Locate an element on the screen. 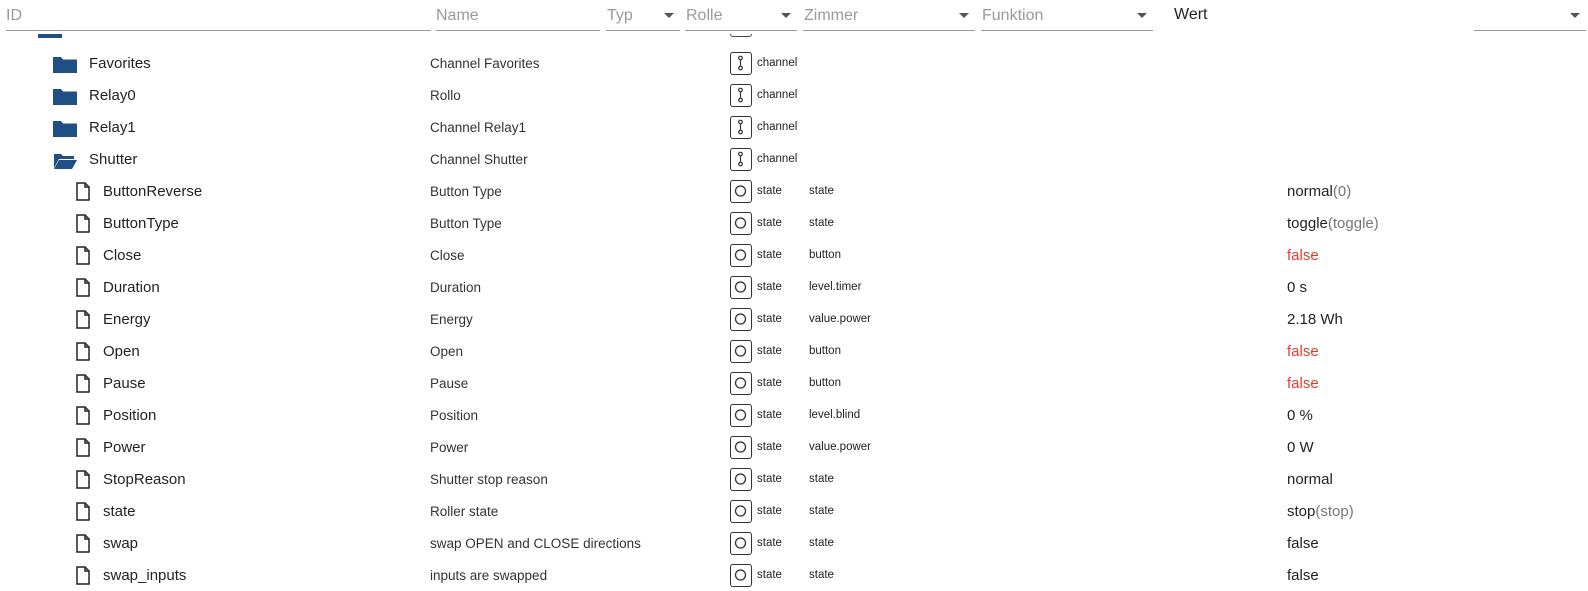 This screenshot has height=591, width=1588. row-name: Roller state is located at coordinates (464, 511).